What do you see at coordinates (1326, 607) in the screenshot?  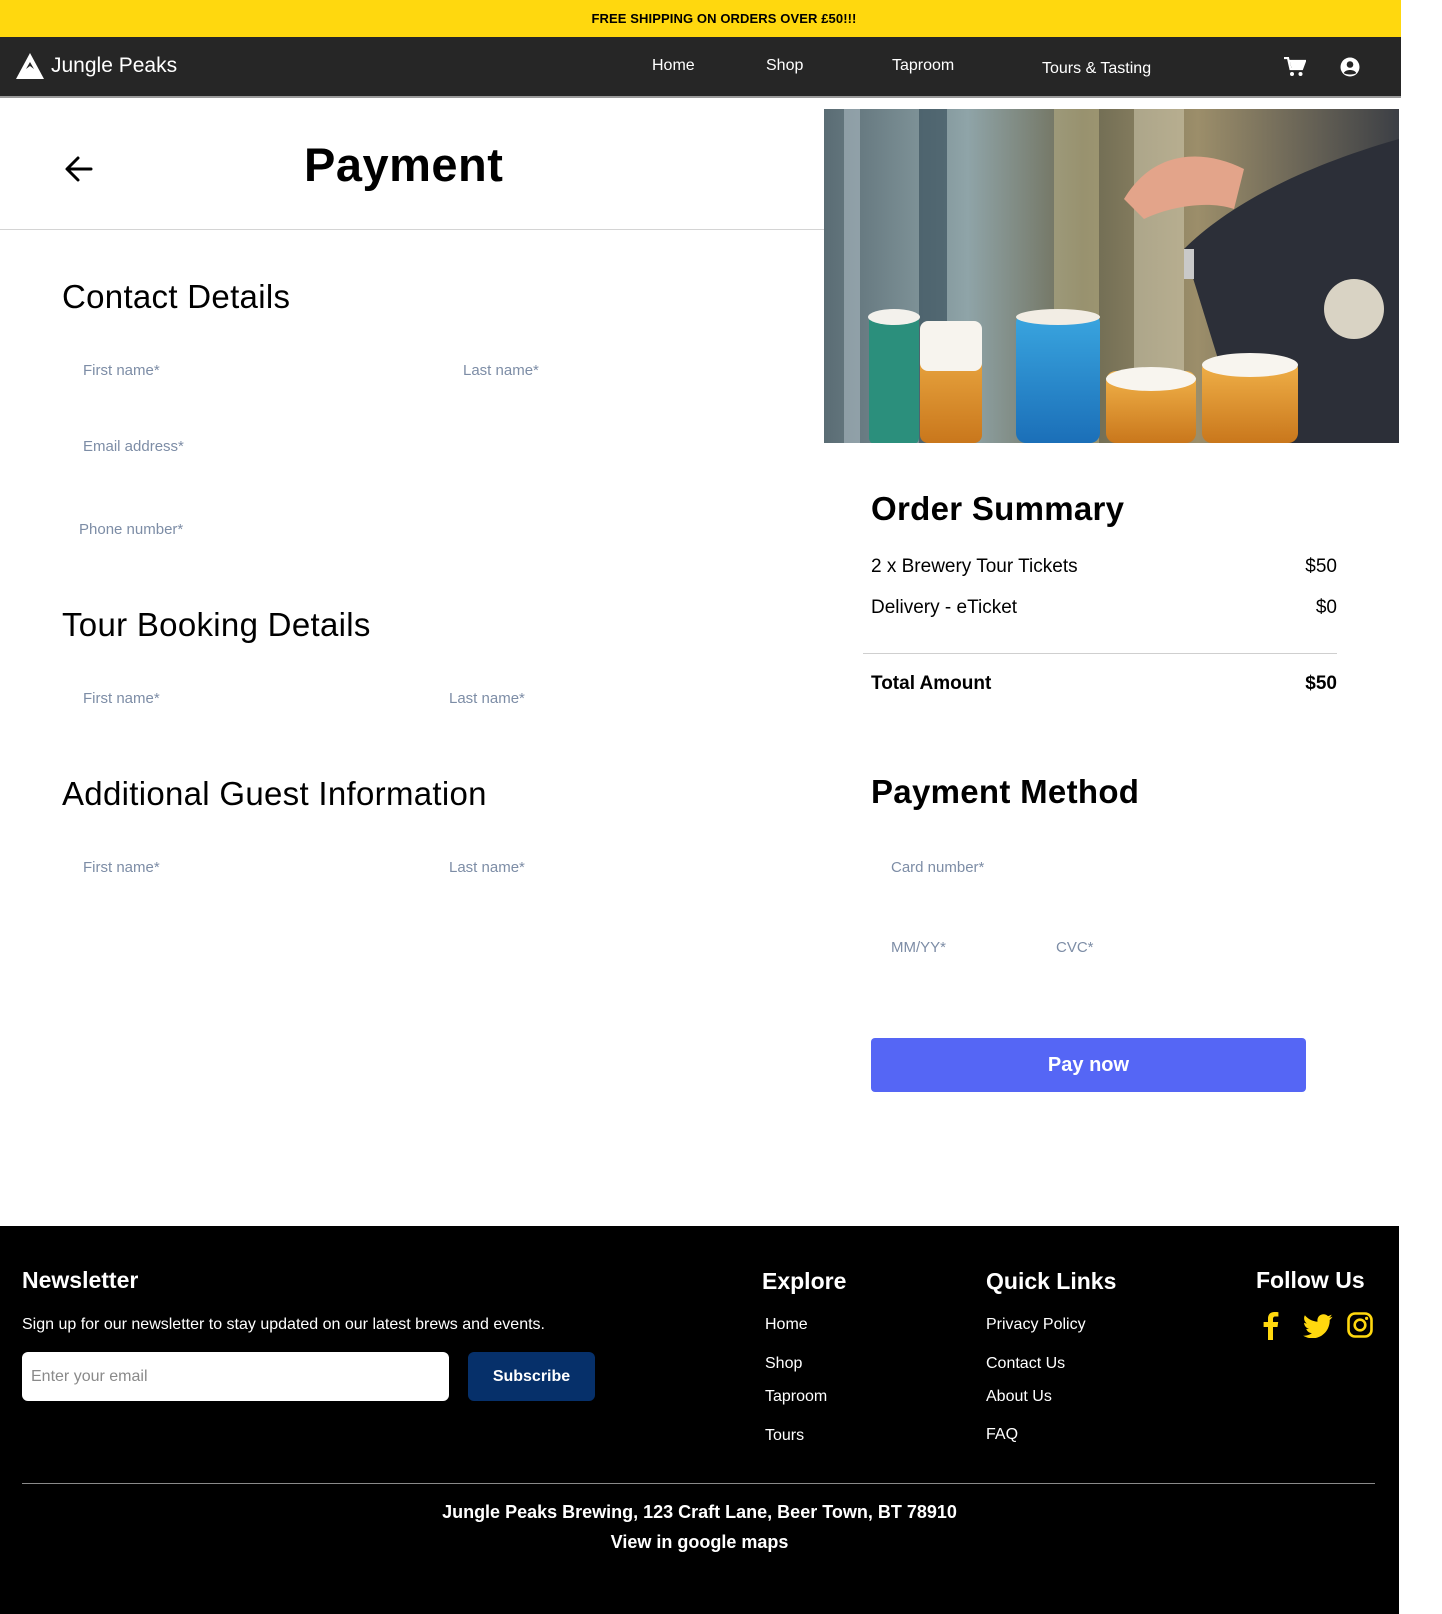 I see `order-item-amount: $0` at bounding box center [1326, 607].